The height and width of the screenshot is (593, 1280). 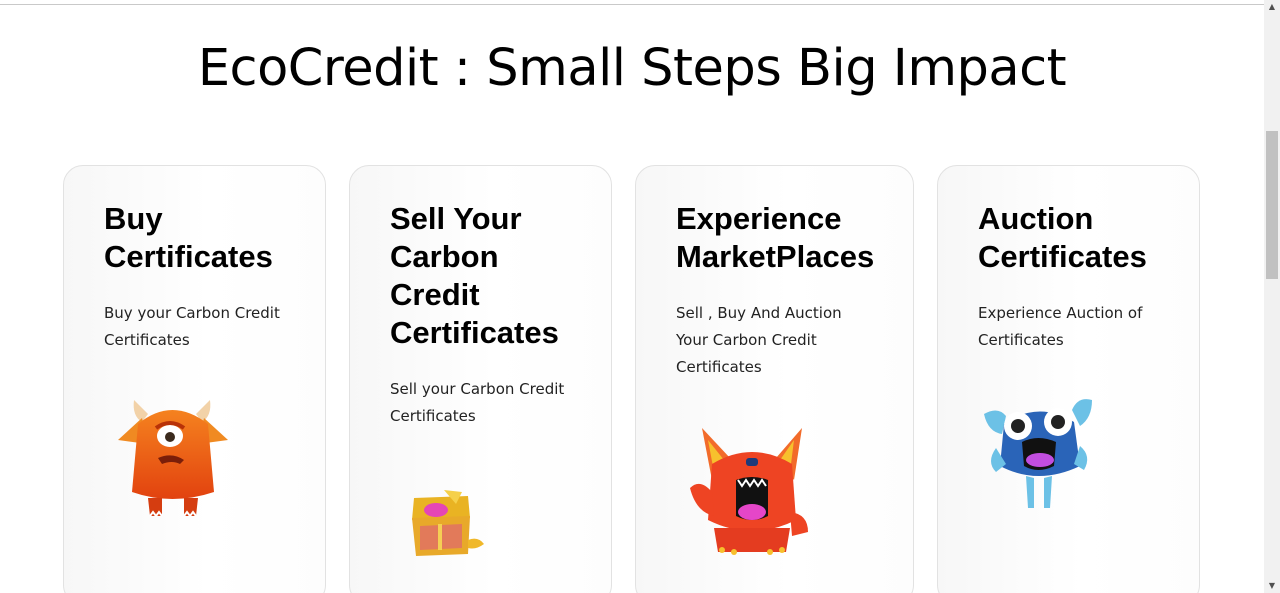 I want to click on card-description: Sell your Carbon Credit Certificates, so click(x=477, y=402).